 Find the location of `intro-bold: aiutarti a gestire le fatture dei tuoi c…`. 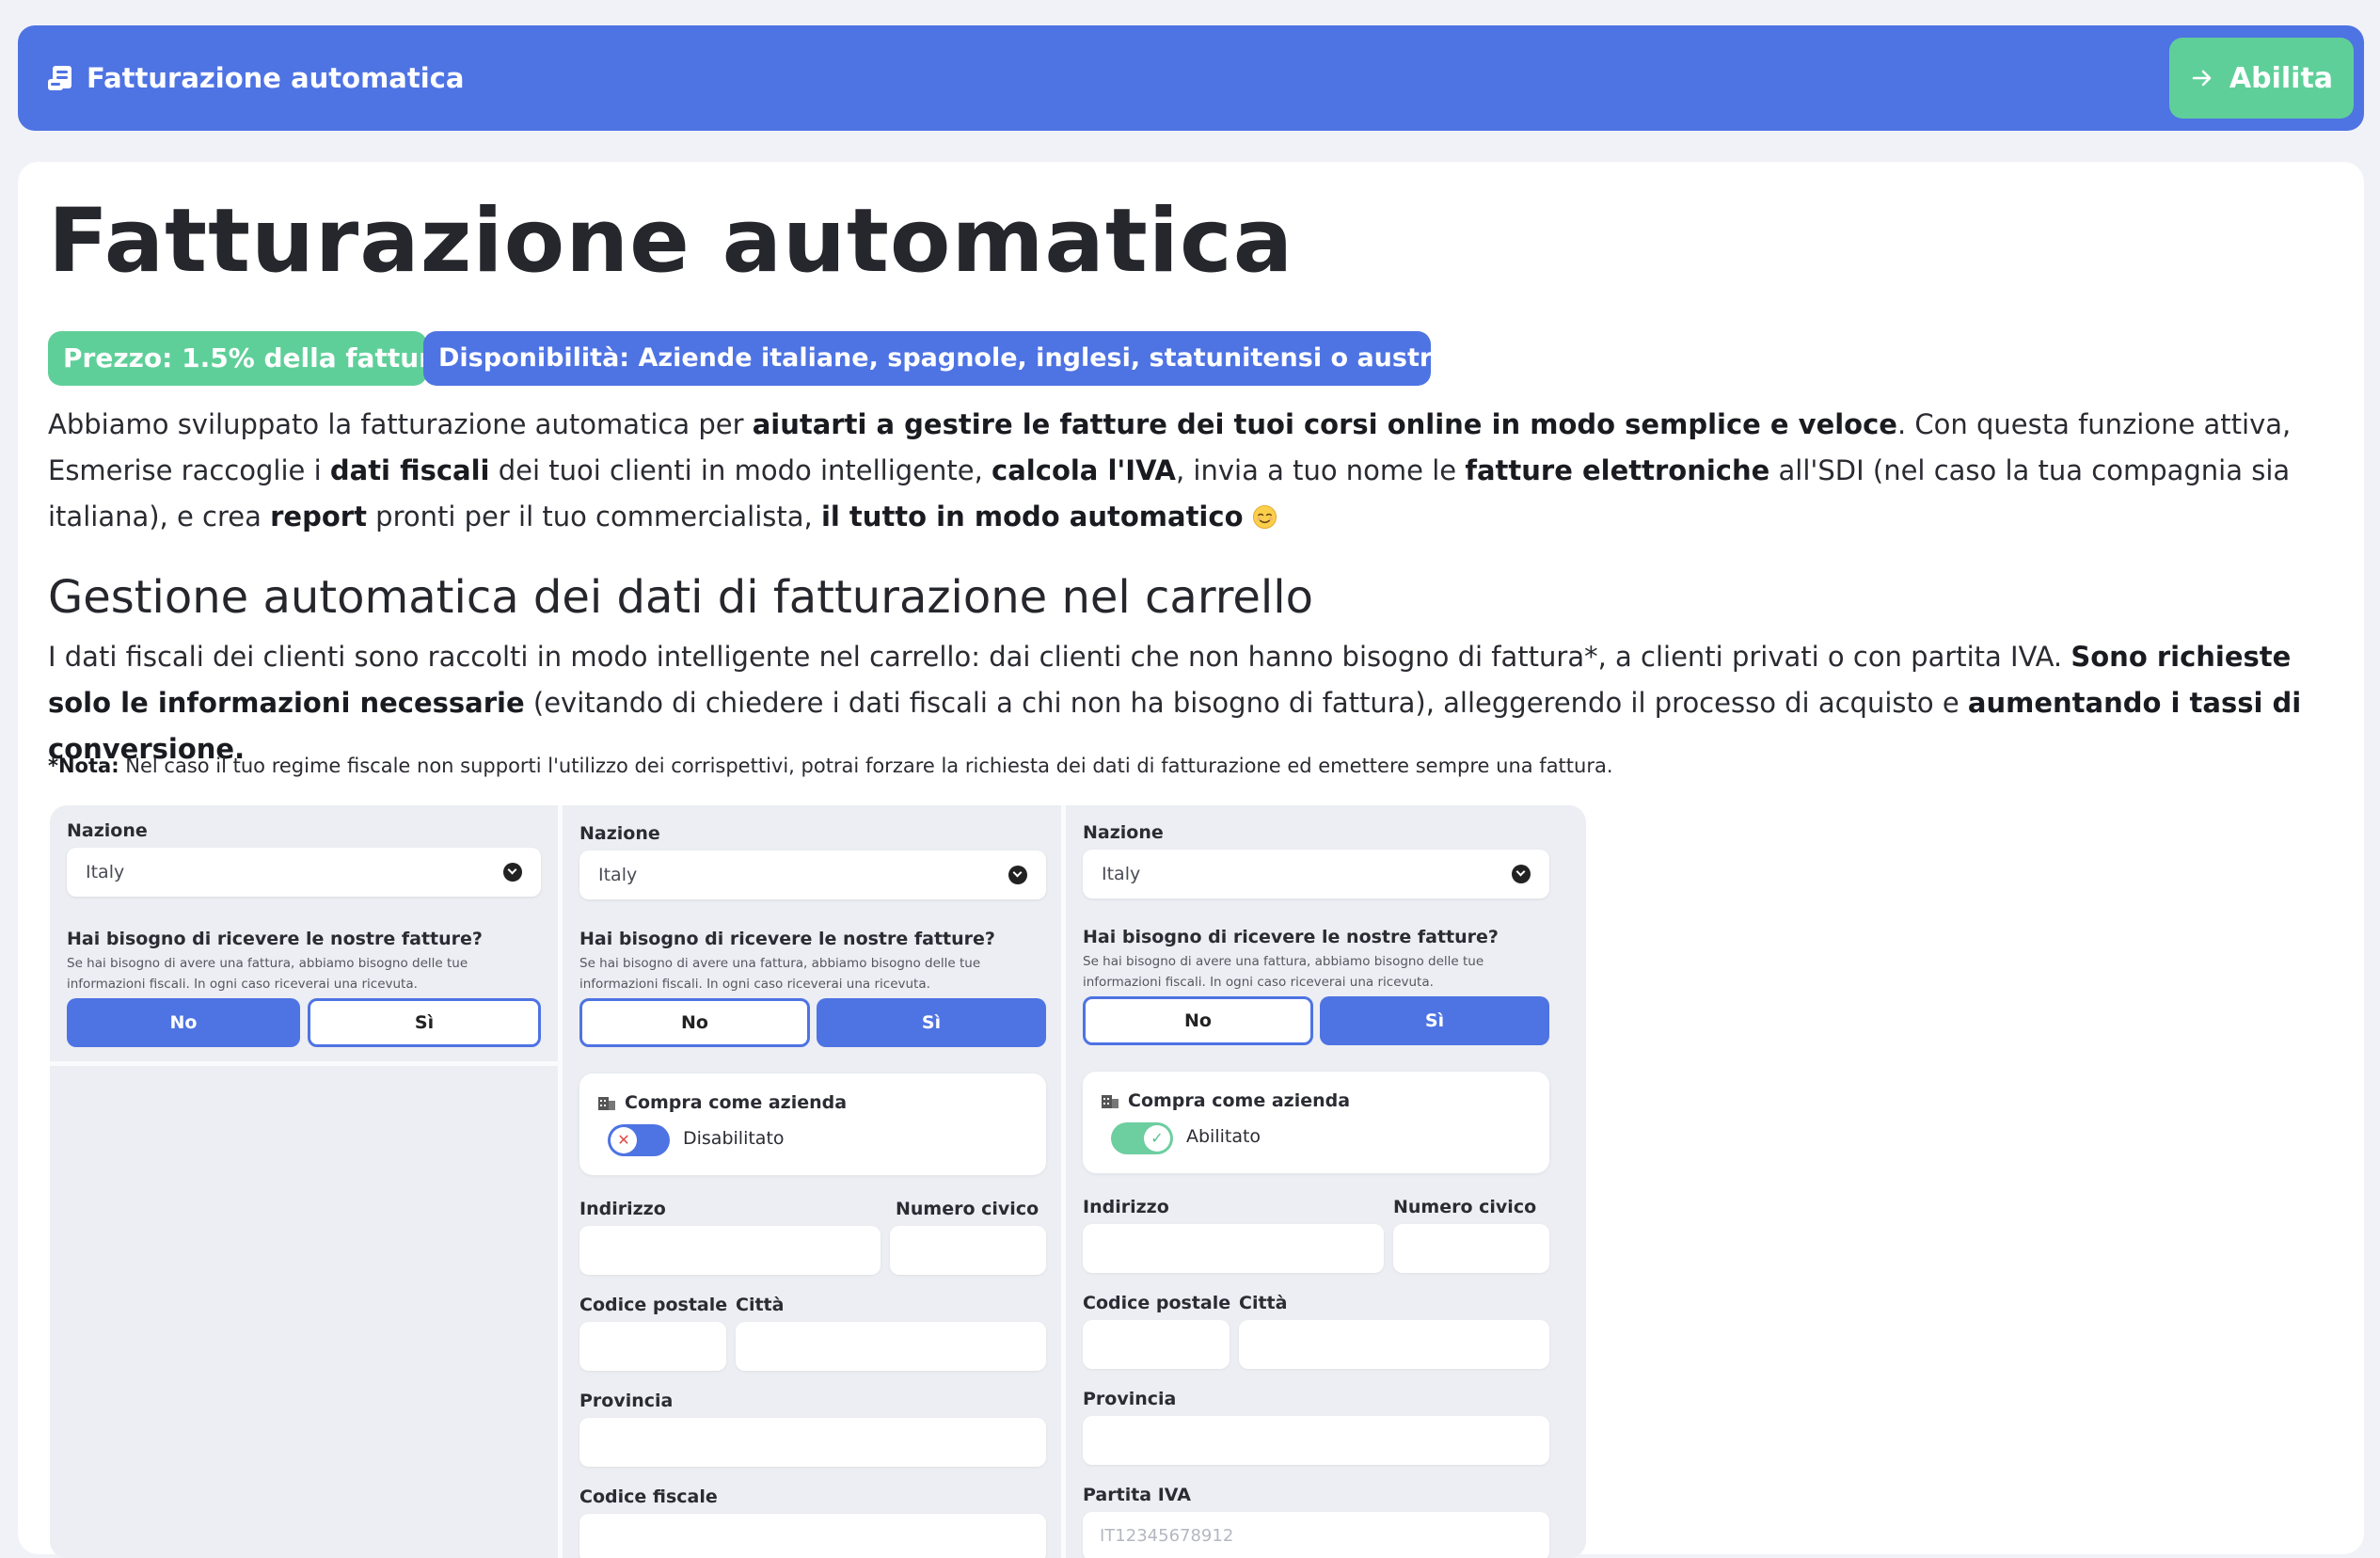

intro-bold: aiutarti a gestire le fatture dei tuoi c… is located at coordinates (1324, 424).